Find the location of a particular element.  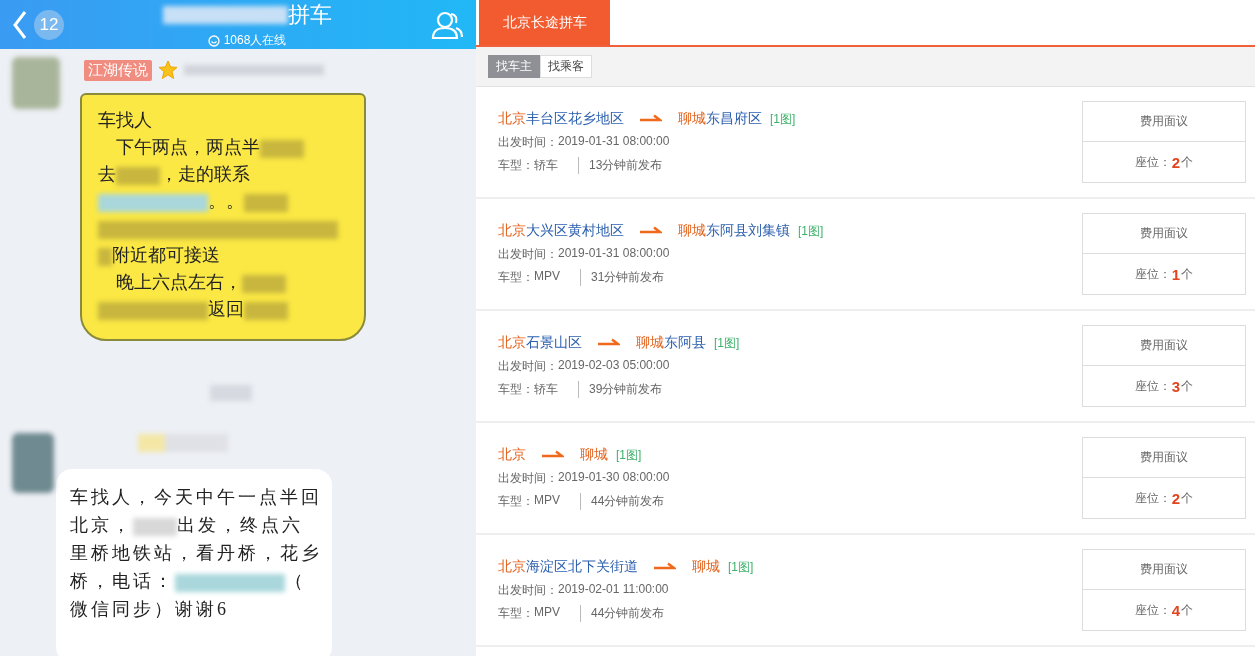

message-line: 。。 is located at coordinates (226, 201).